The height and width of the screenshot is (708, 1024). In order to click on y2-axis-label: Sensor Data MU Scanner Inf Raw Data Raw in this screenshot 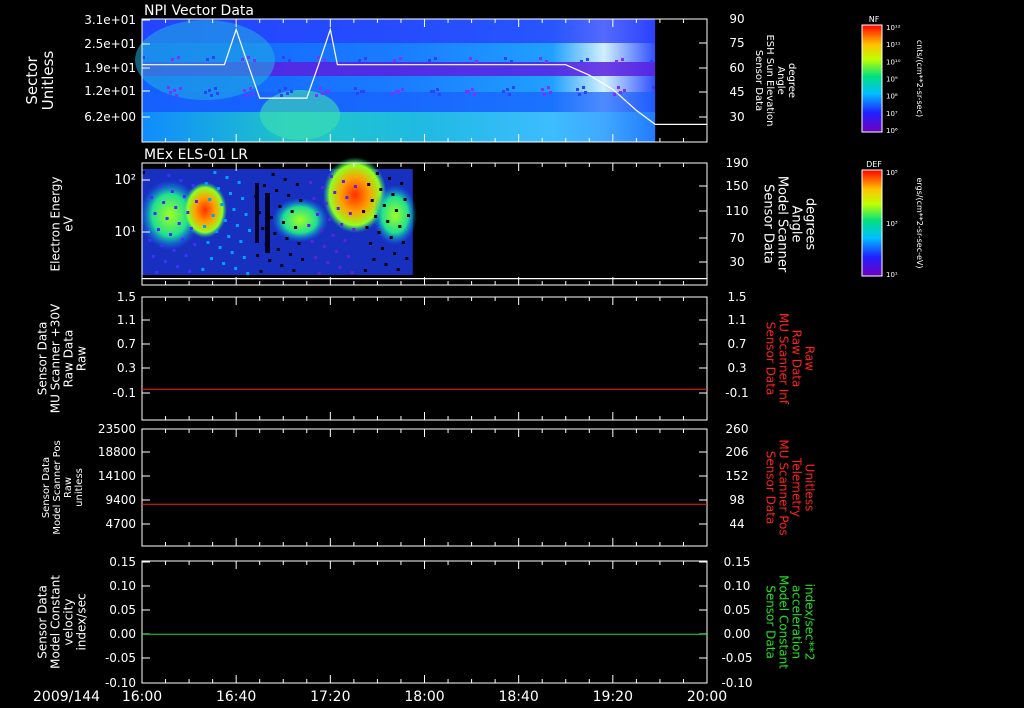, I will do `click(790, 359)`.